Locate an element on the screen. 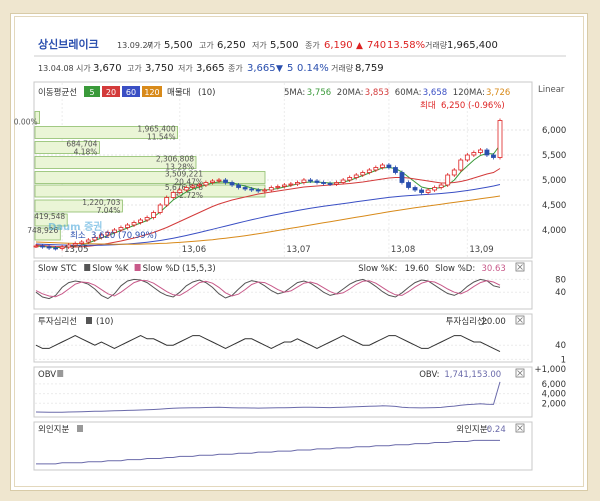 The height and width of the screenshot is (501, 600). ma-title: 이동평균선 is located at coordinates (57, 92).